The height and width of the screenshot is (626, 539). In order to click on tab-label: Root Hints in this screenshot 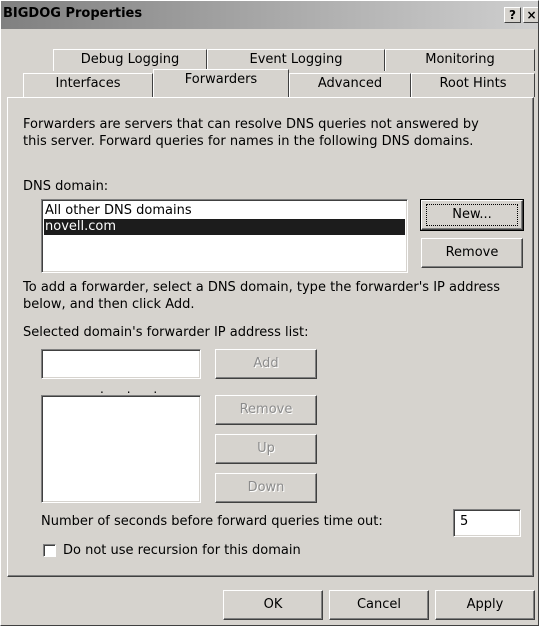, I will do `click(473, 83)`.